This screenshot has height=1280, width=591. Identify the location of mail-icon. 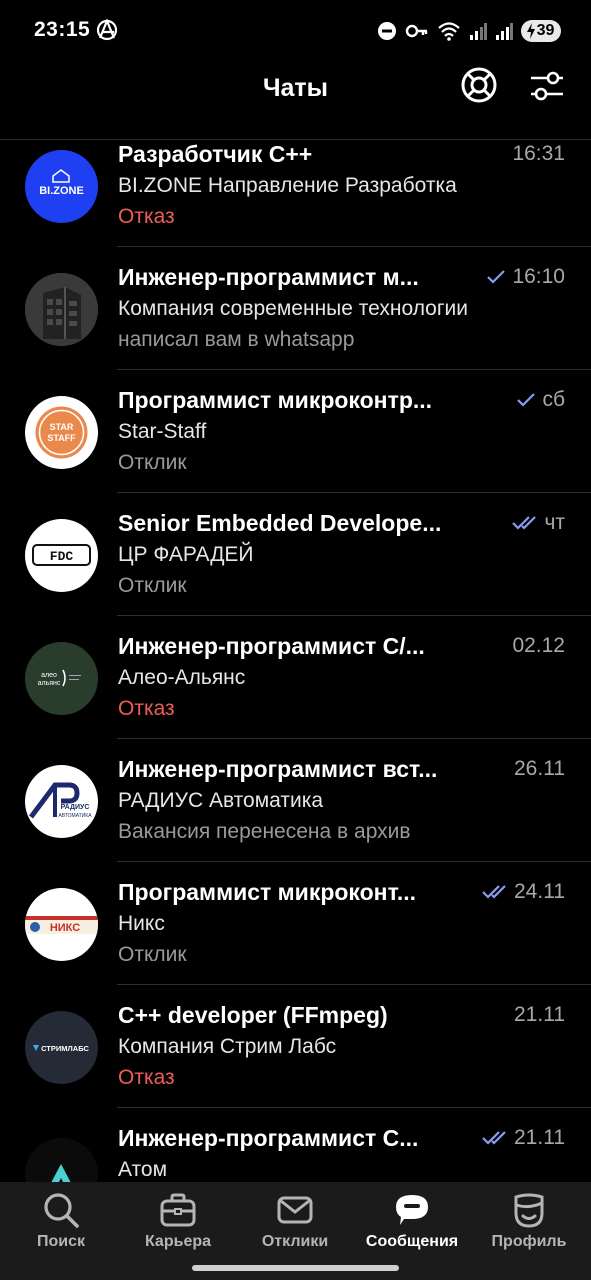
(295, 1210).